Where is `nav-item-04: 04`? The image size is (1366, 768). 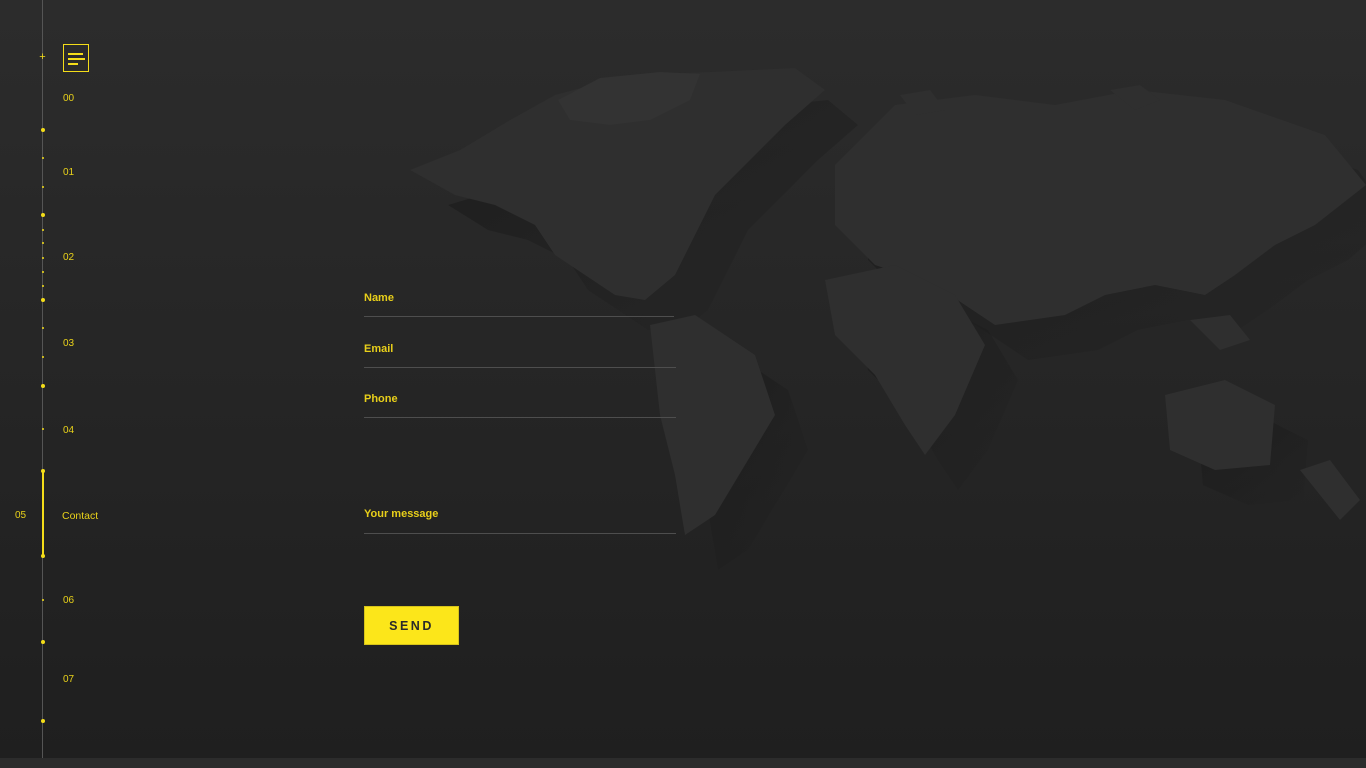 nav-item-04: 04 is located at coordinates (68, 430).